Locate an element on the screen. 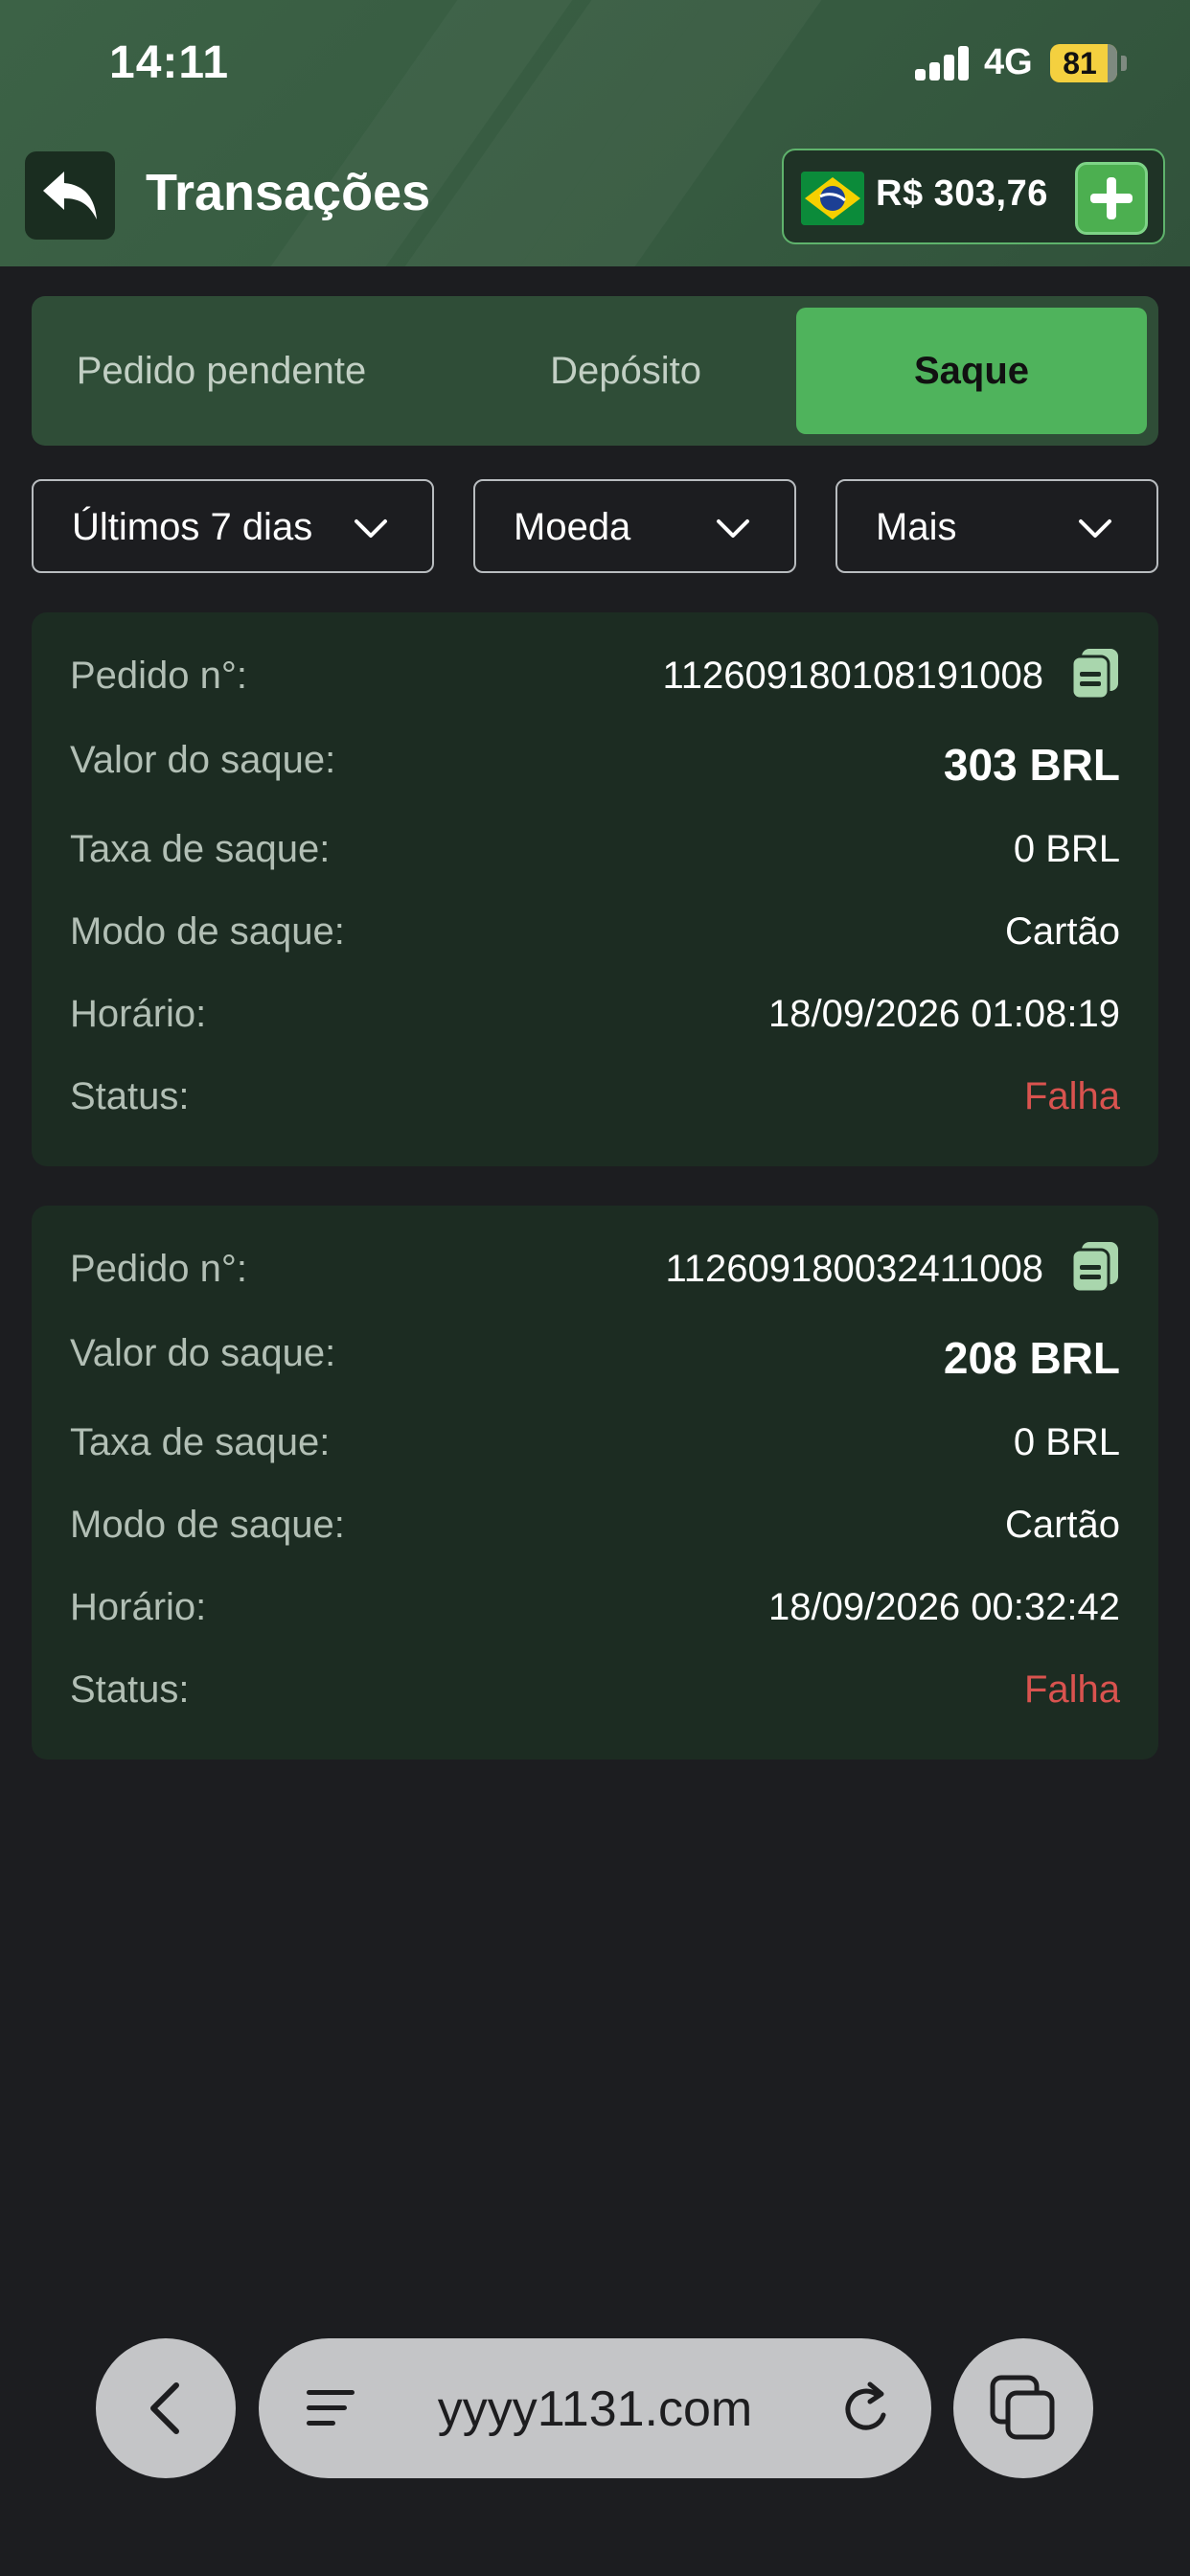 This screenshot has width=1190, height=2576. transaction-tabs: Pedido pendente Depósito Saque is located at coordinates (595, 371).